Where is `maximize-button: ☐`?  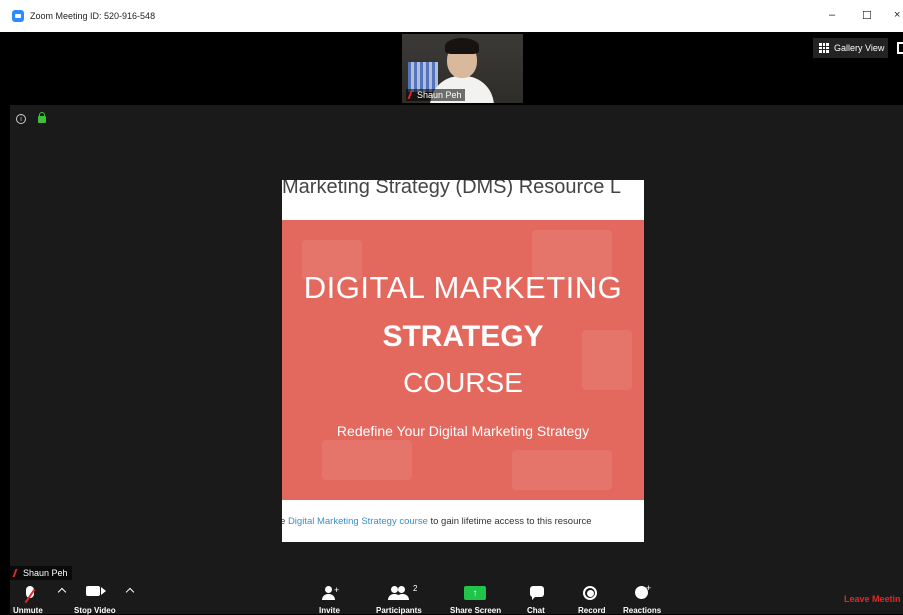 maximize-button: ☐ is located at coordinates (867, 15).